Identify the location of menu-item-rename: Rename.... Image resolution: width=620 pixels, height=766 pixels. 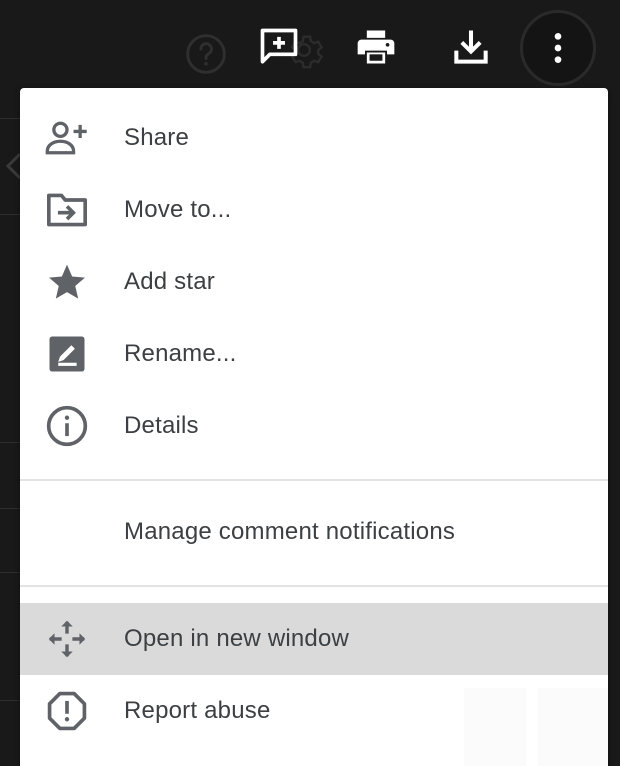
(314, 354).